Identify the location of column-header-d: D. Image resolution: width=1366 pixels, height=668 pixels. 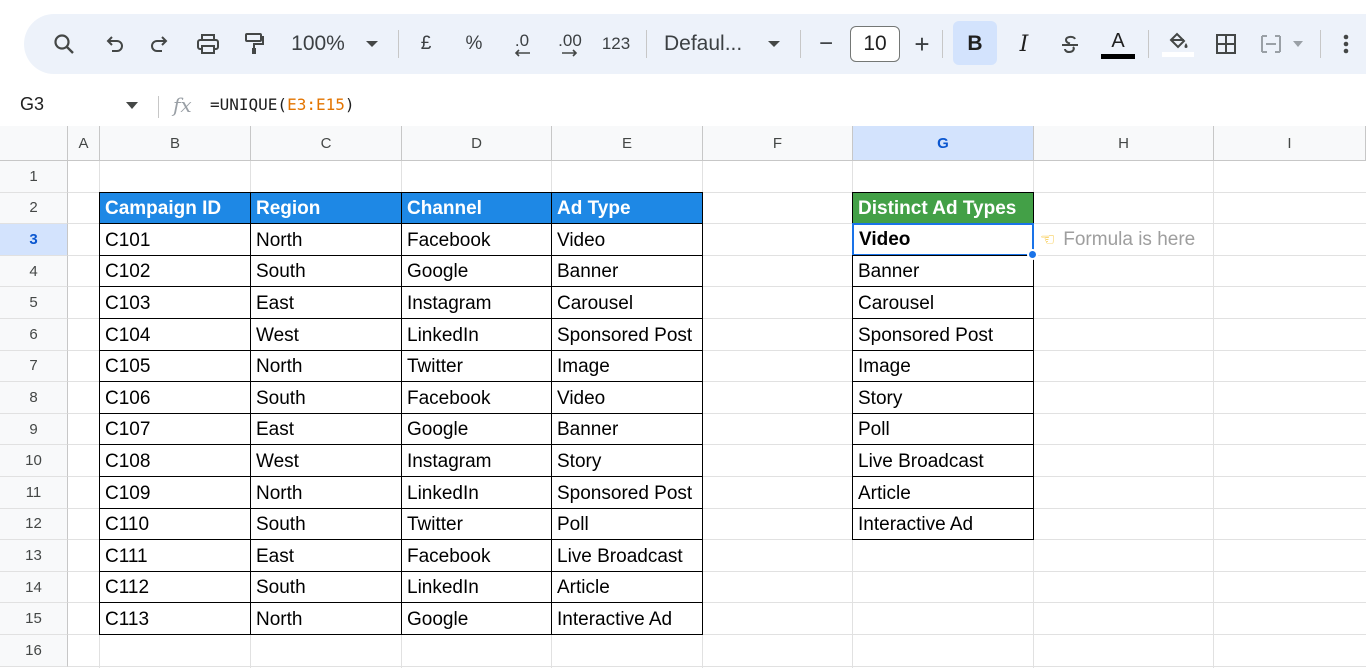
(477, 143).